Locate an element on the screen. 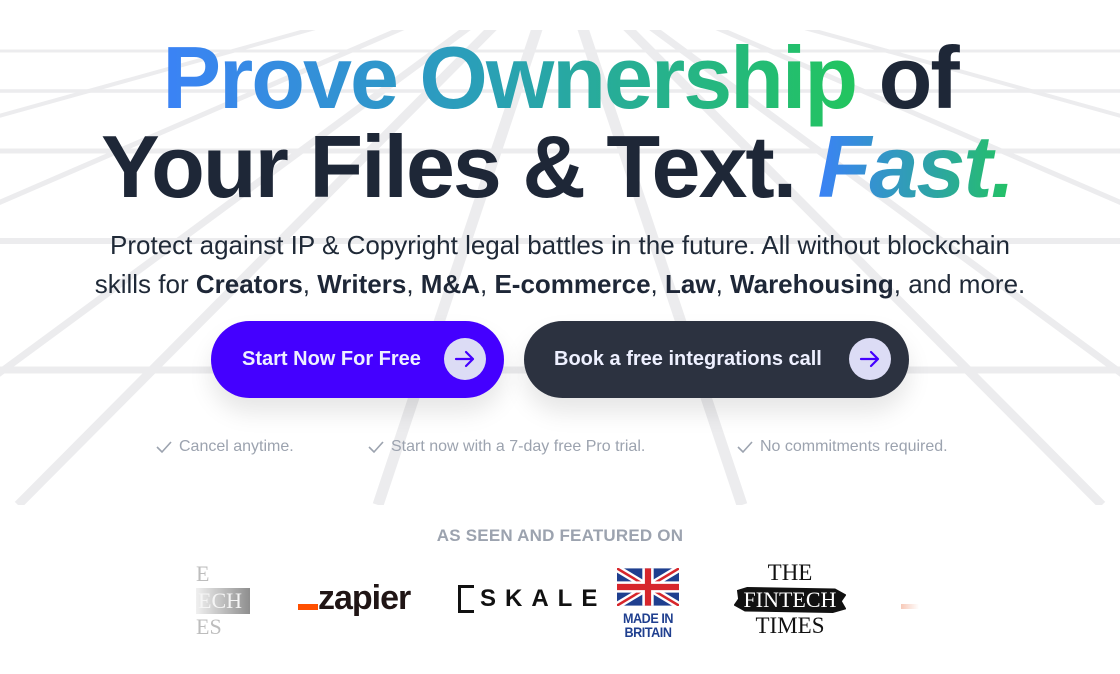 The image size is (1120, 674). benefit-text: No commitments required. is located at coordinates (854, 446).